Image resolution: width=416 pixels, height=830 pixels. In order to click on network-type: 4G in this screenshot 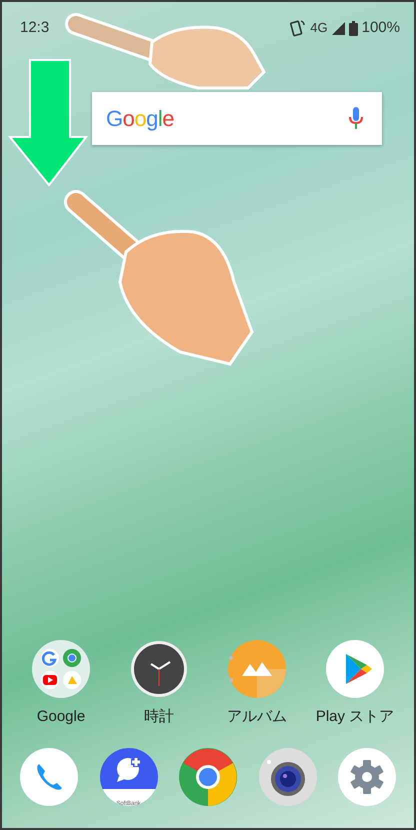, I will do `click(319, 28)`.